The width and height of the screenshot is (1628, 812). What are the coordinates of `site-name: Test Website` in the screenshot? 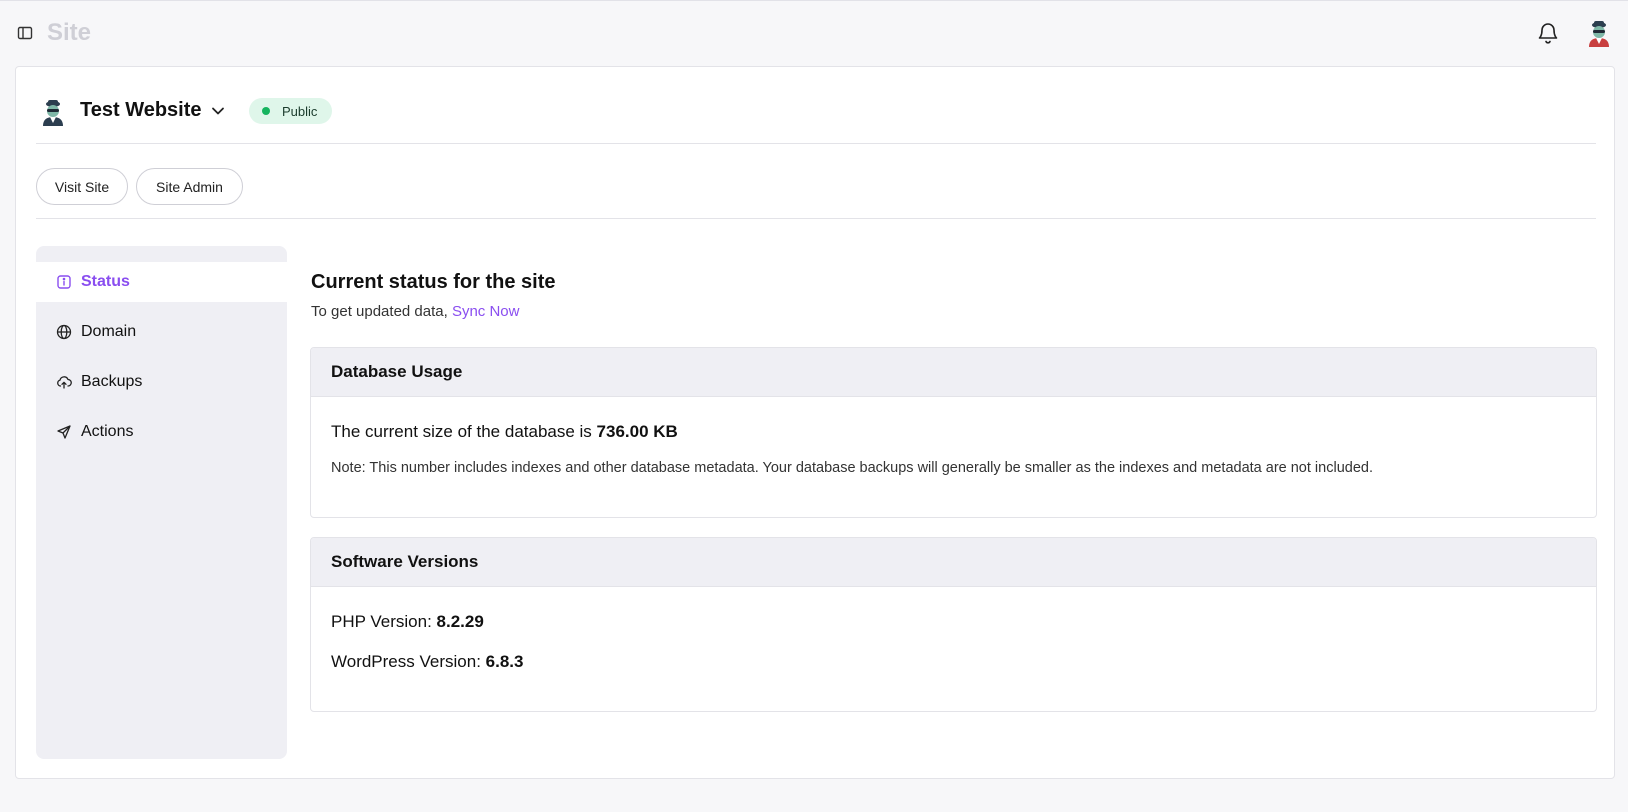 It's located at (141, 110).